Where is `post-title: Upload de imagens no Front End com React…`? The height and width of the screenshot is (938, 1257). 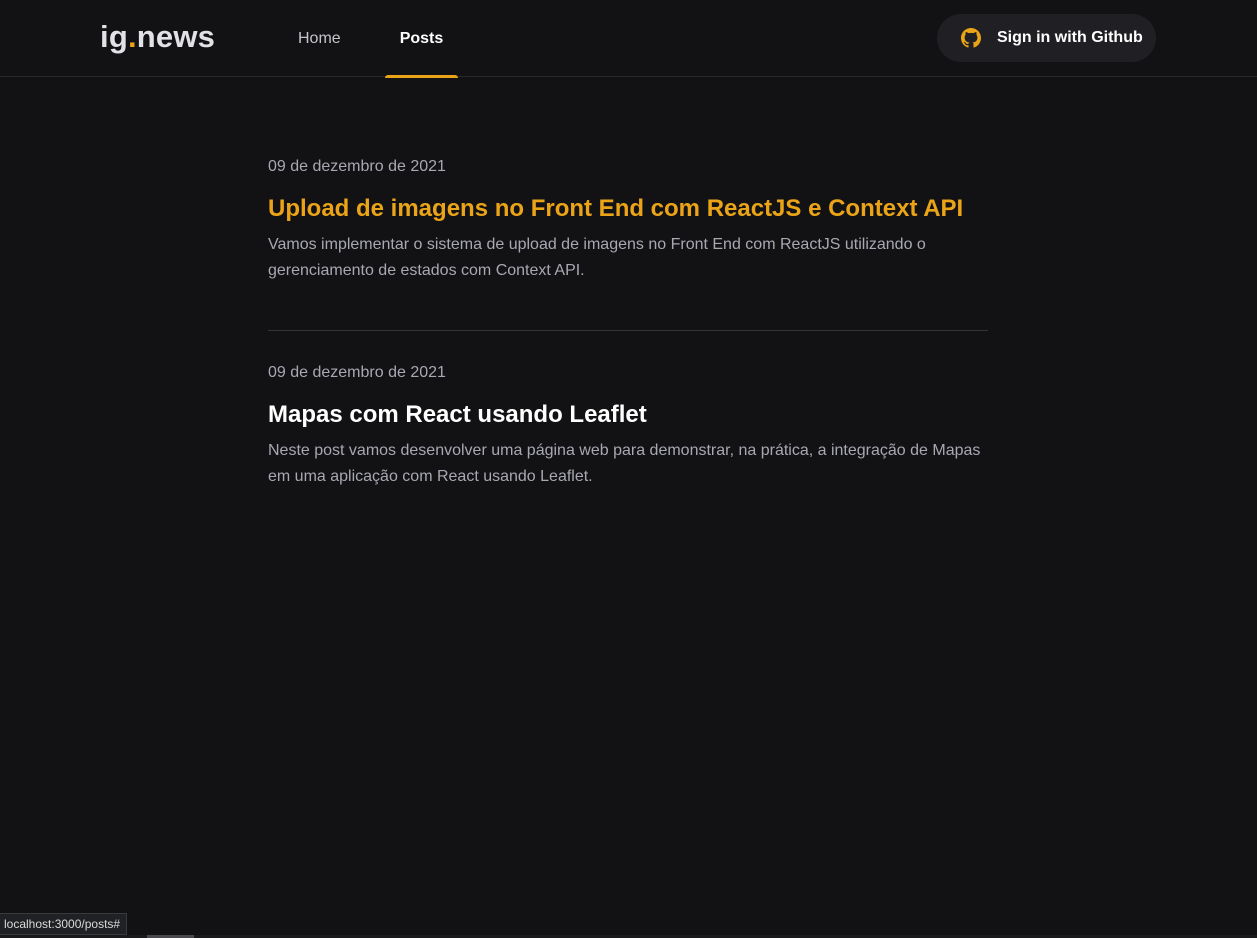
post-title: Upload de imagens no Front End com React… is located at coordinates (628, 209).